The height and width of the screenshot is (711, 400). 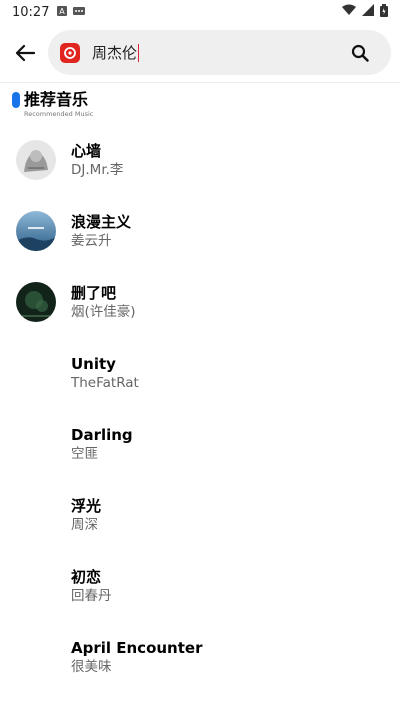 What do you see at coordinates (16, 100) in the screenshot?
I see `section-accent-bar` at bounding box center [16, 100].